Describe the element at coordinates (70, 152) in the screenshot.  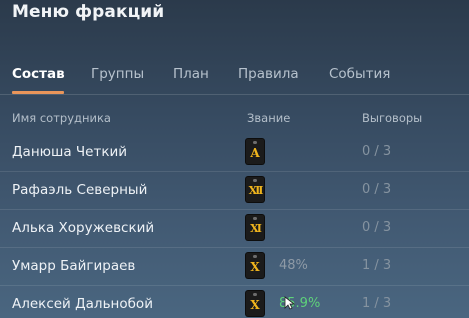
I see `employee-name: Данюша Четкий` at that location.